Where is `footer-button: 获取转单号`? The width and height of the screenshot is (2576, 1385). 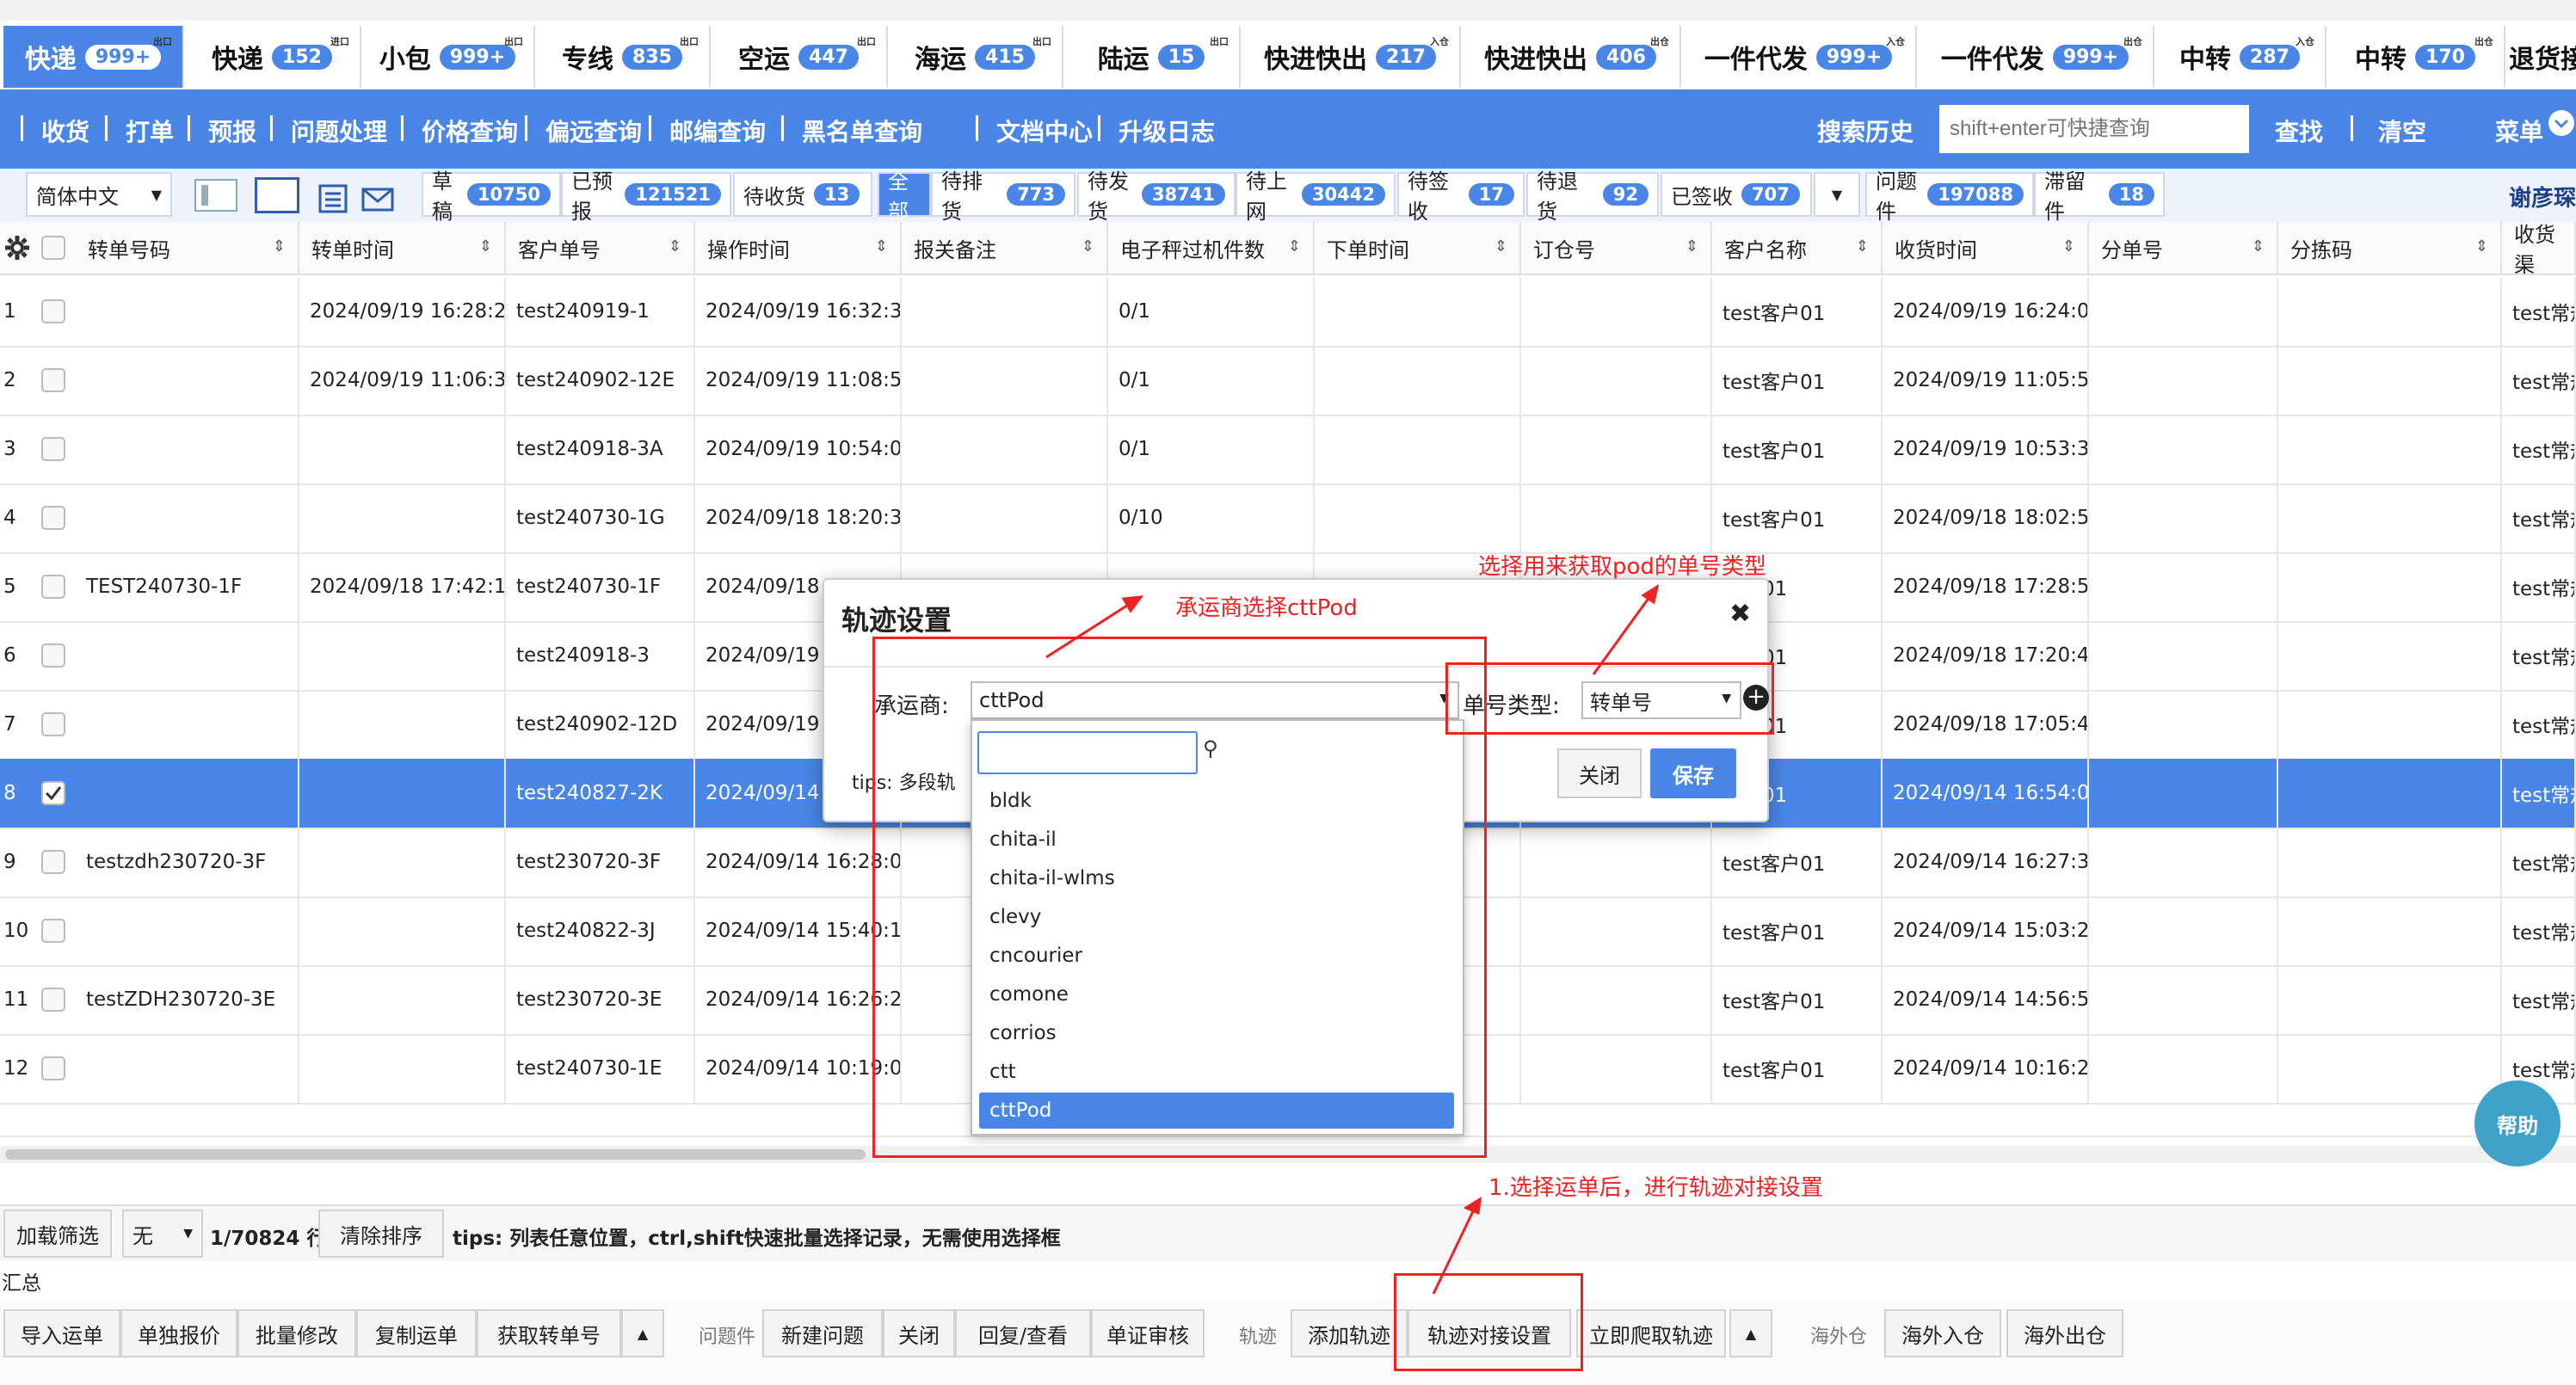
footer-button: 获取转单号 is located at coordinates (549, 1333).